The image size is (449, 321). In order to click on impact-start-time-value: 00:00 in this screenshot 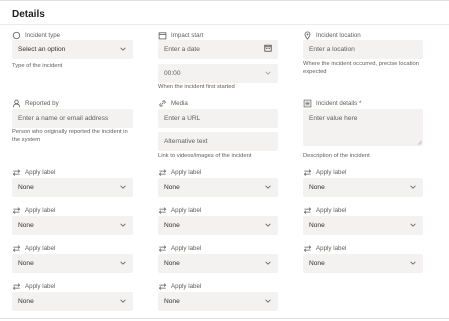, I will do `click(172, 73)`.